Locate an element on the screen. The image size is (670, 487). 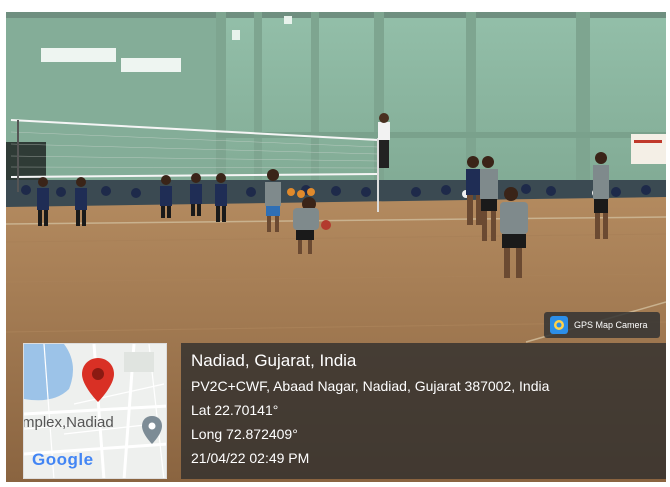
location-title: Nadiad, Gujarat, India is located at coordinates (274, 360).